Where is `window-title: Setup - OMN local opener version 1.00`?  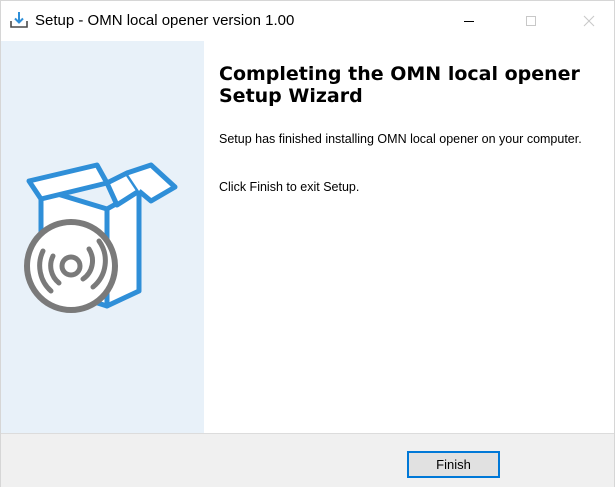
window-title: Setup - OMN local opener version 1.00 is located at coordinates (165, 20).